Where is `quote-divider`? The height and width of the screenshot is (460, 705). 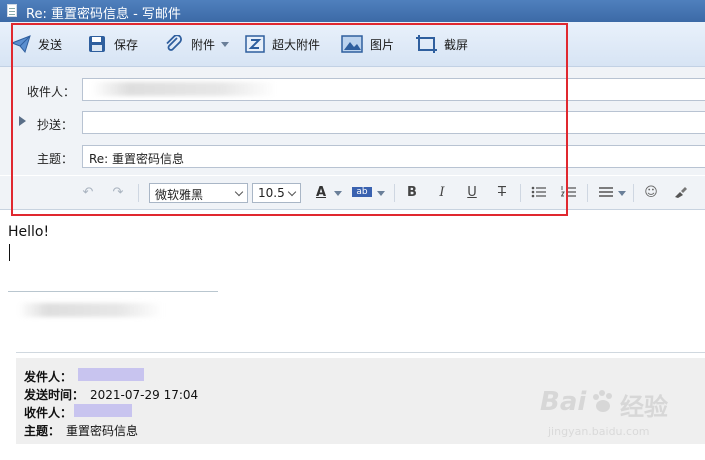 quote-divider is located at coordinates (360, 352).